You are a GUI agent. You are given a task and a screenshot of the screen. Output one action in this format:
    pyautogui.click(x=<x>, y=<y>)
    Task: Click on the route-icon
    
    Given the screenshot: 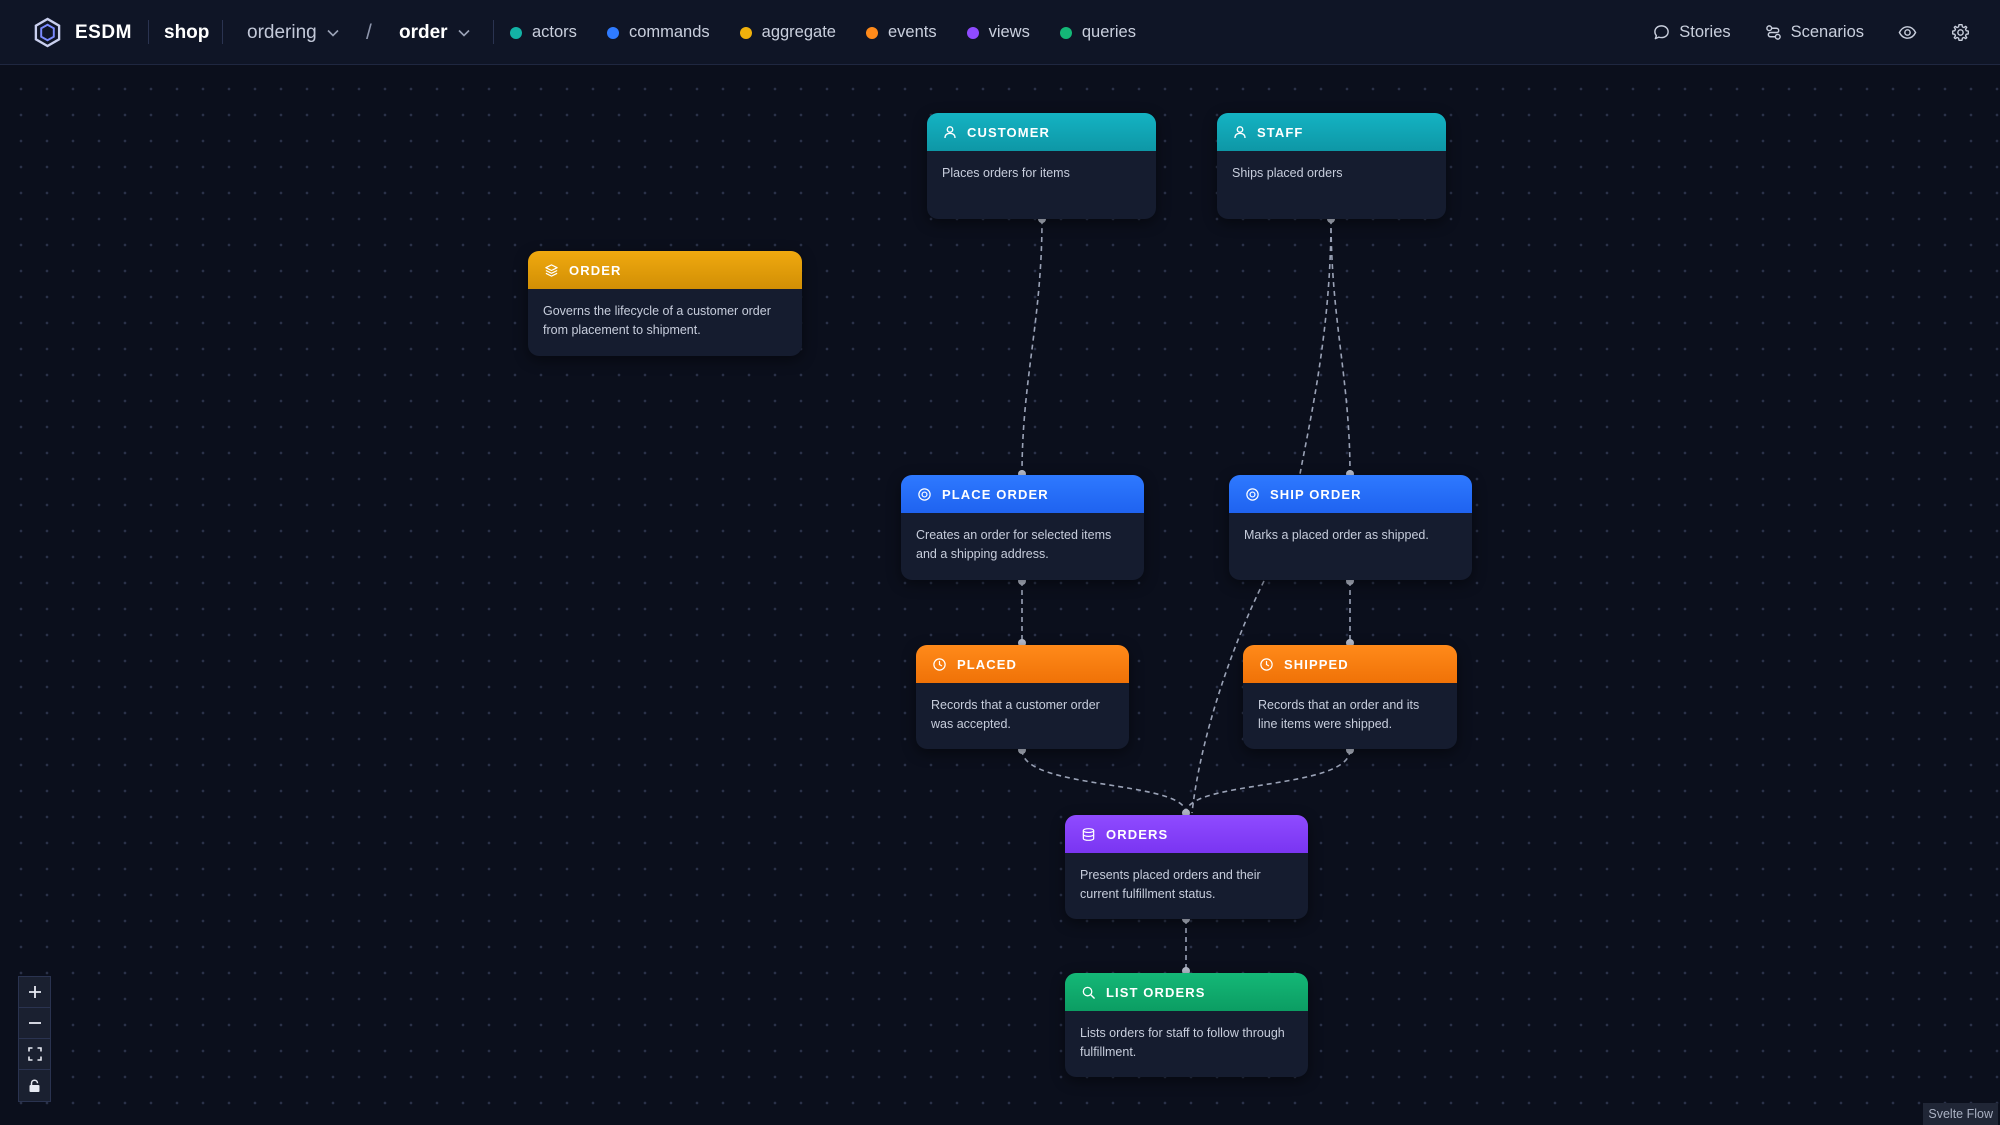 What is the action you would take?
    pyautogui.click(x=1773, y=32)
    